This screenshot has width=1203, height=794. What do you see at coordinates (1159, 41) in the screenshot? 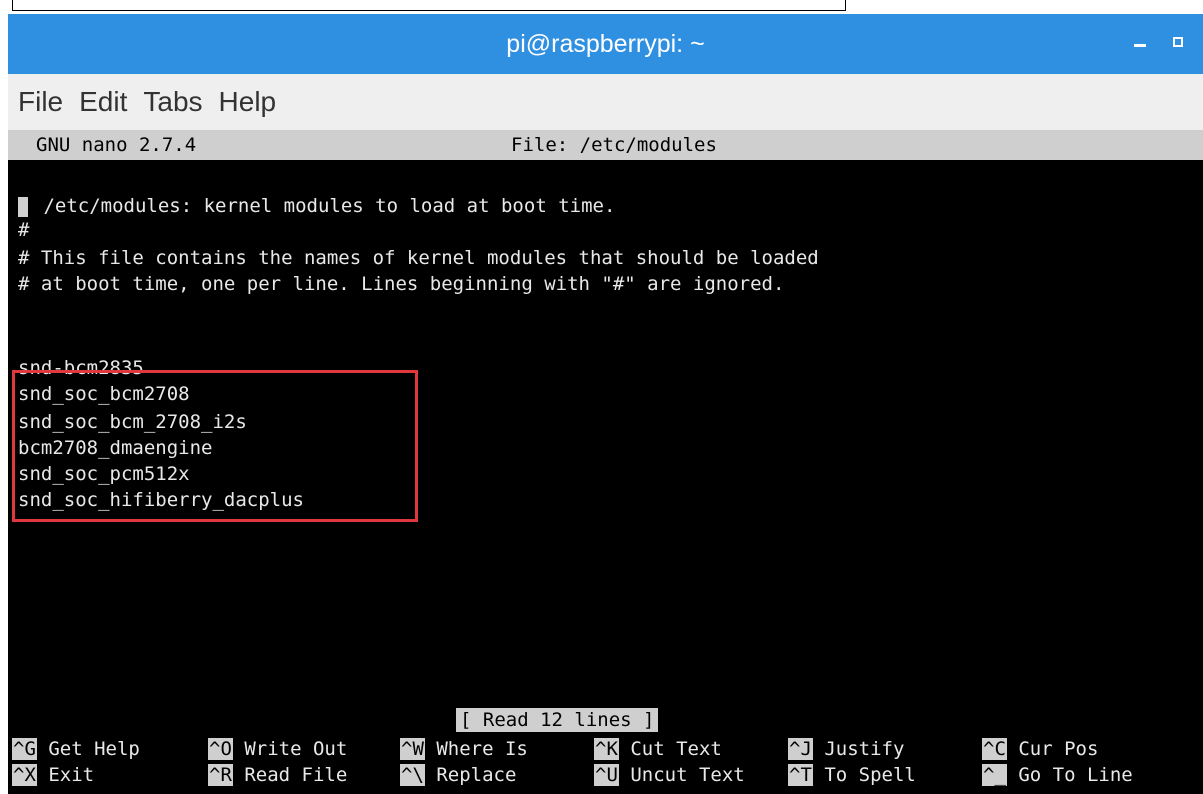
I see `window-controls` at bounding box center [1159, 41].